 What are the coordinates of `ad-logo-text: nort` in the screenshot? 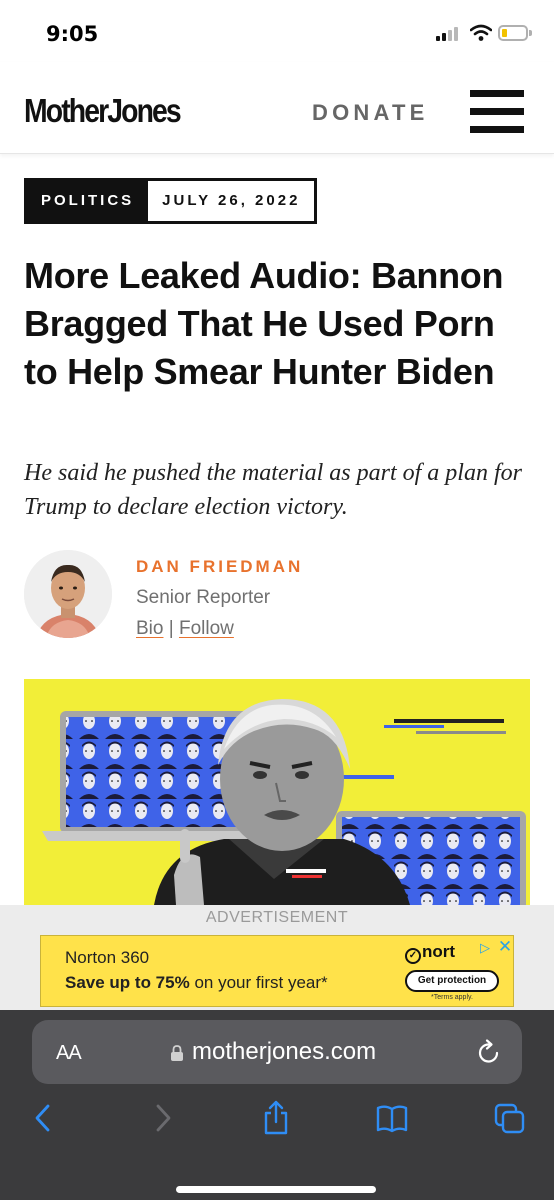 It's located at (439, 951).